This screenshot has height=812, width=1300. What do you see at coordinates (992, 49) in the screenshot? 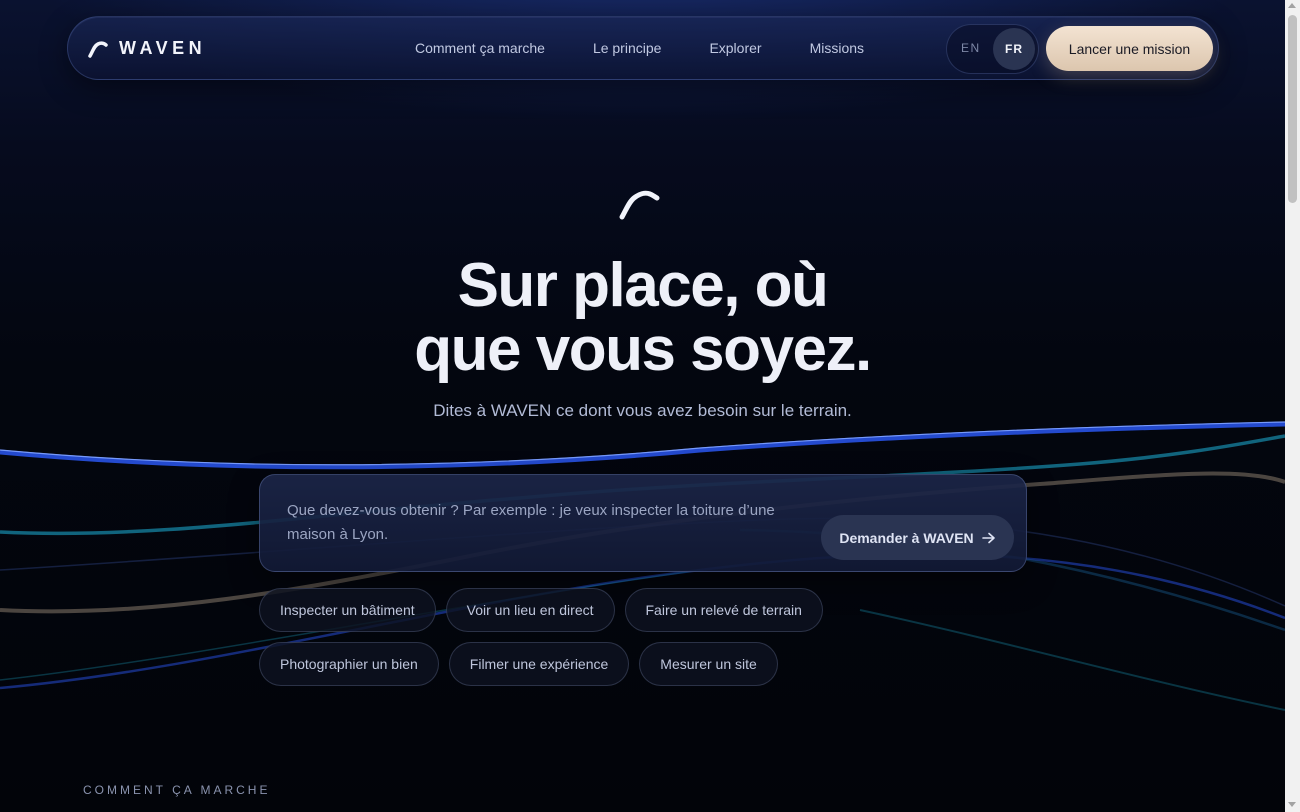
I see `language-switcher: EN FR` at bounding box center [992, 49].